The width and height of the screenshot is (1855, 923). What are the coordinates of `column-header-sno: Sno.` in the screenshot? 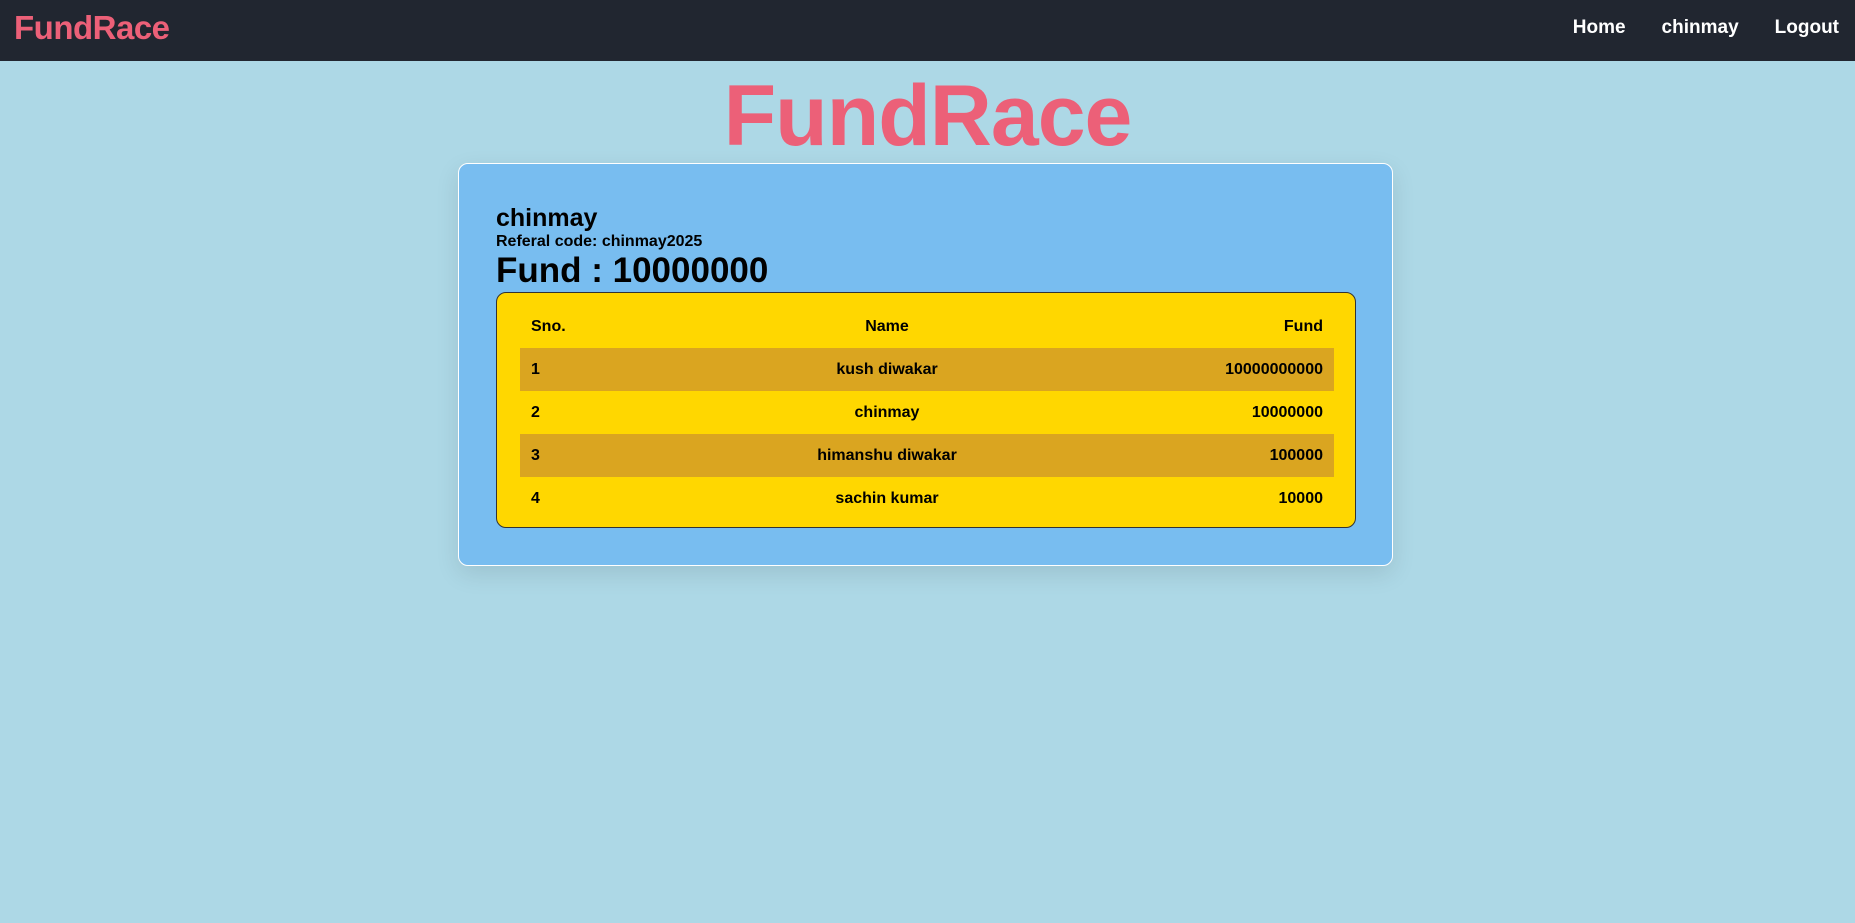 It's located at (548, 326).